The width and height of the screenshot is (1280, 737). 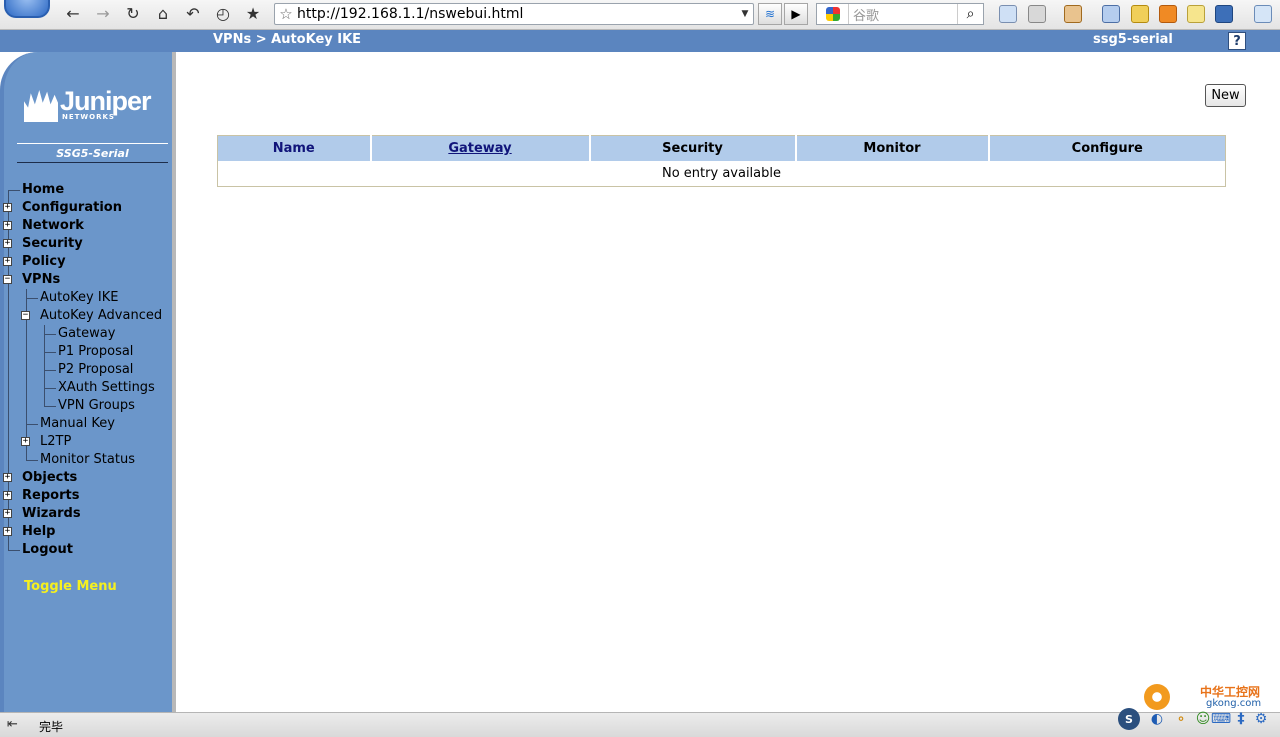 What do you see at coordinates (86, 334) in the screenshot?
I see `nav-gateway: Gateway` at bounding box center [86, 334].